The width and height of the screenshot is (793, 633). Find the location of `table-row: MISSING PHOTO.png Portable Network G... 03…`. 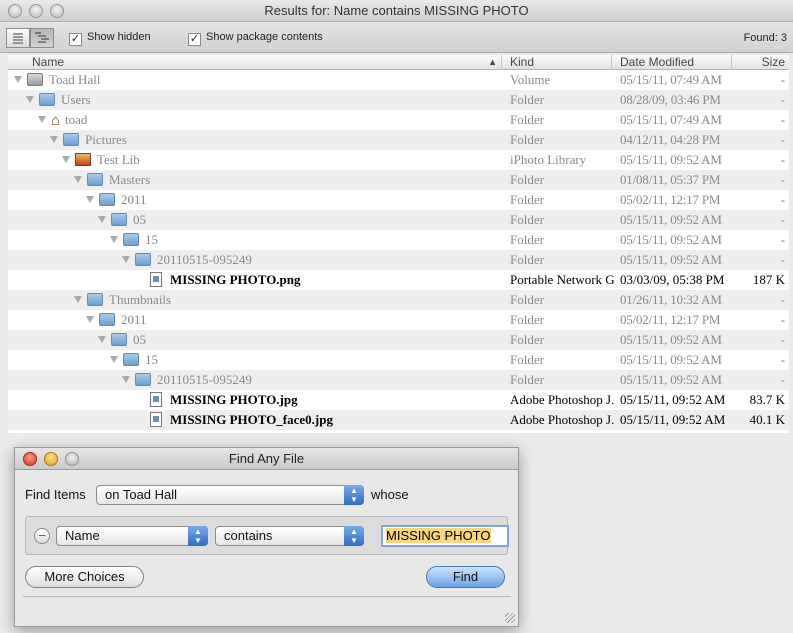

table-row: MISSING PHOTO.png Portable Network G... 03… is located at coordinates (398, 280).